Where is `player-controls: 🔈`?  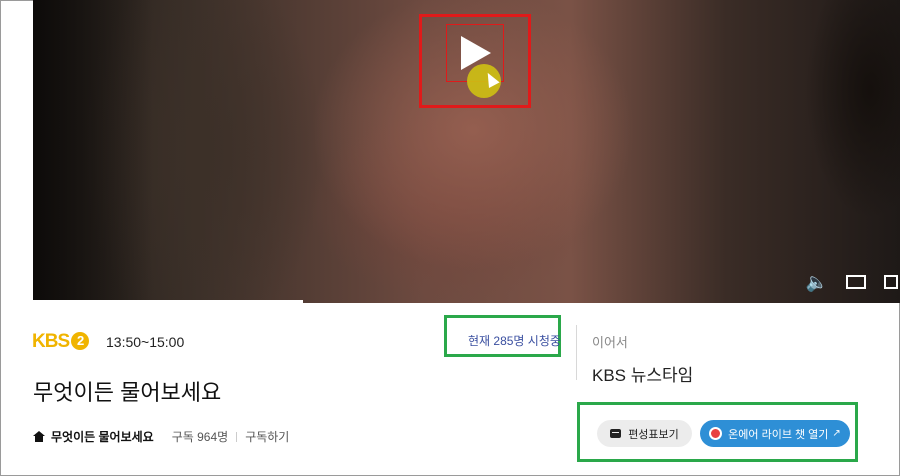
player-controls: 🔈 is located at coordinates (853, 282).